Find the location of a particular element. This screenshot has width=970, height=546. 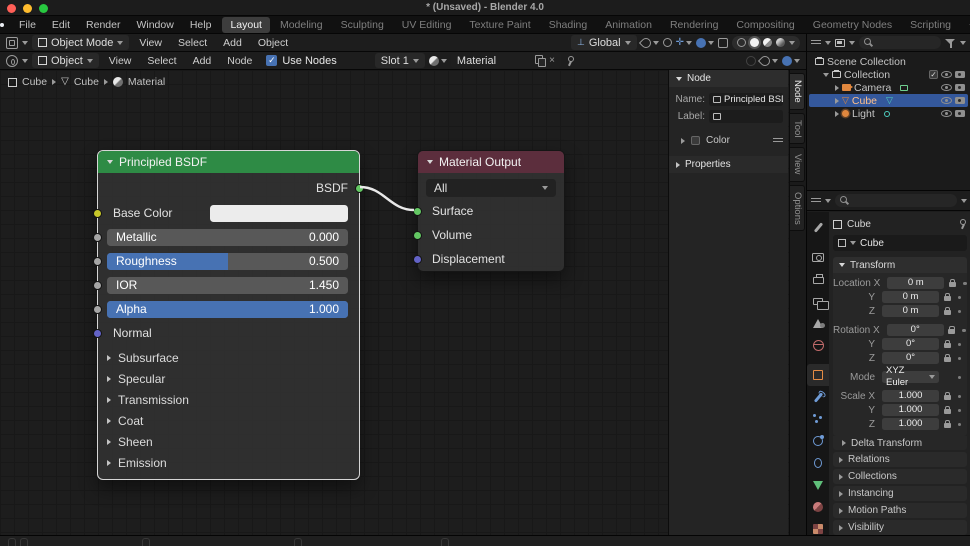

transform-panel-header: Transform is located at coordinates (900, 265).